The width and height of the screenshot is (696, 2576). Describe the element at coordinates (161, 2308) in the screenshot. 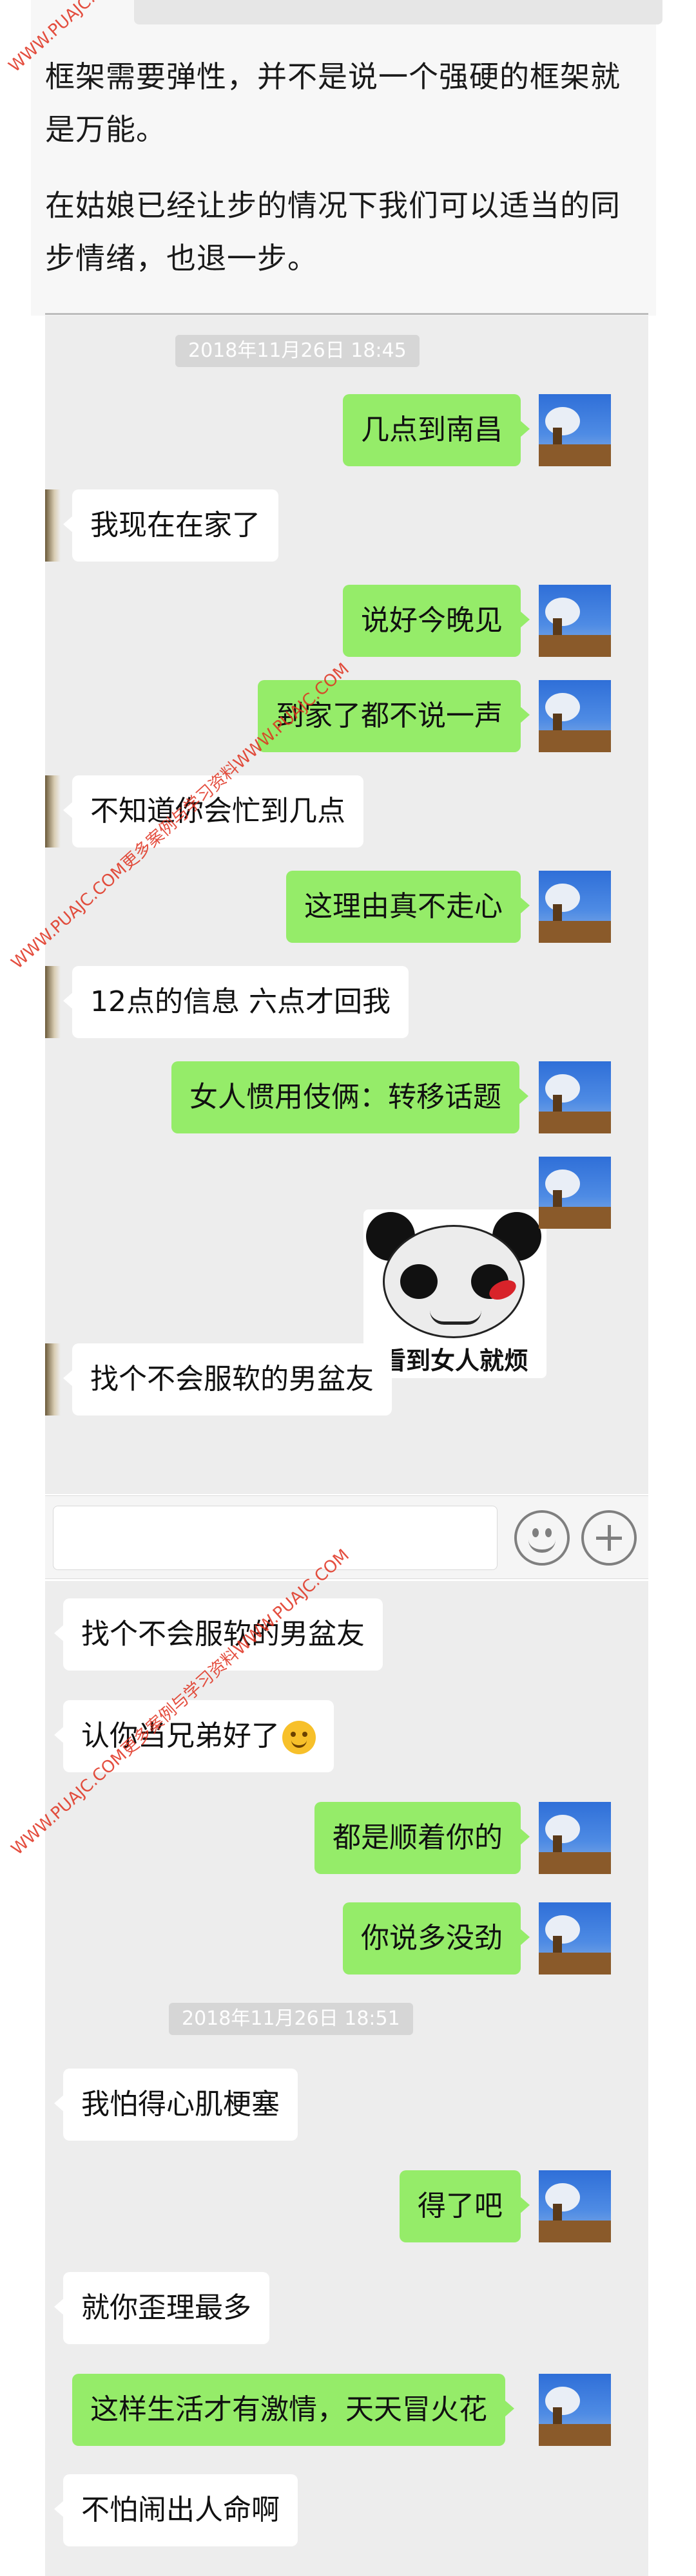

I see `message-bubble-received: 就你歪理最多` at that location.